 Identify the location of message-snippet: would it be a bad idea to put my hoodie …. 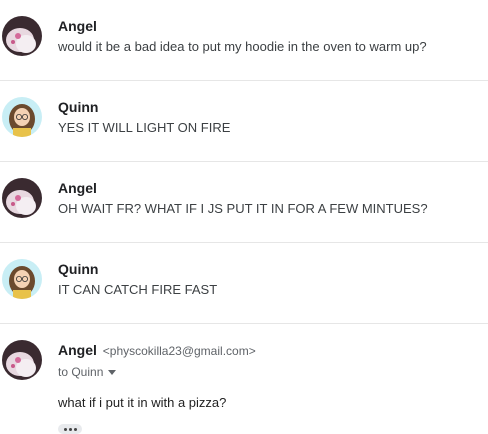
(242, 46).